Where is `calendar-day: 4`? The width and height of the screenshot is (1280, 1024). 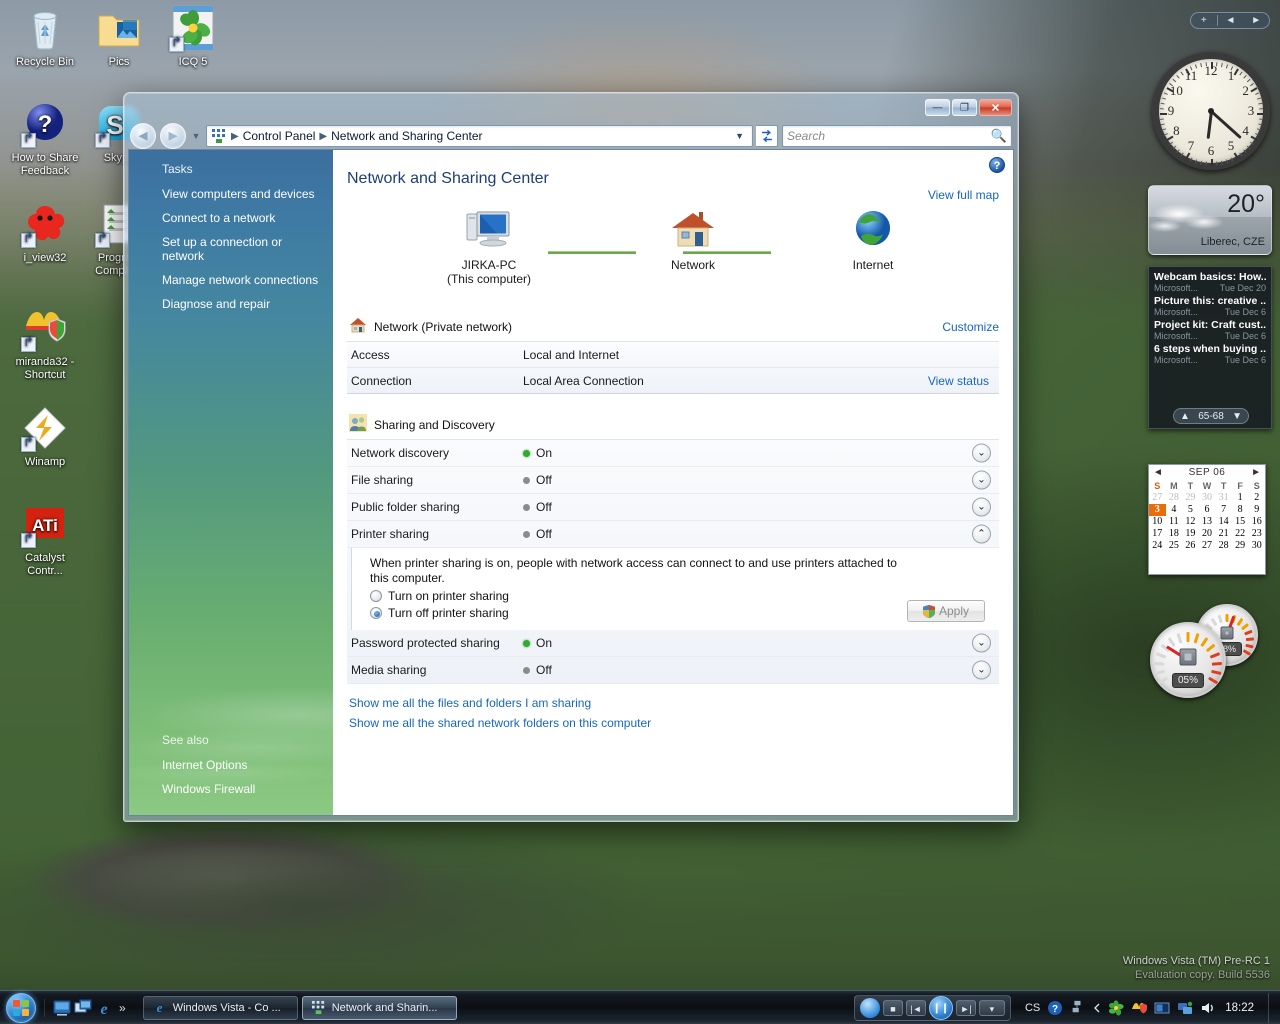 calendar-day: 4 is located at coordinates (1174, 510).